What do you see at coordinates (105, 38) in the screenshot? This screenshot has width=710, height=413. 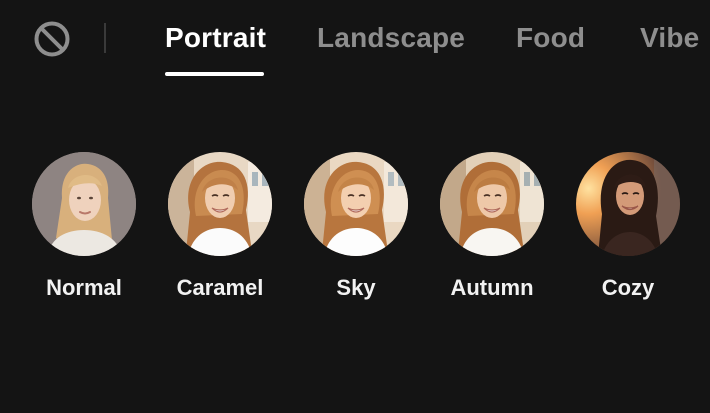 I see `tab-divider` at bounding box center [105, 38].